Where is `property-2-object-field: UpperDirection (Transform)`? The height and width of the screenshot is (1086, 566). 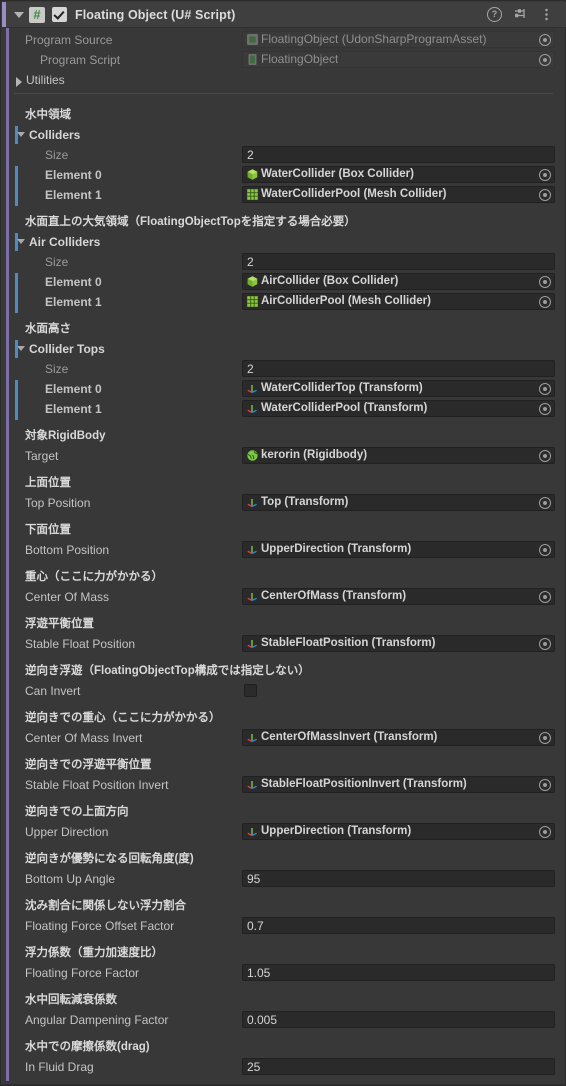
property-2-object-field: UpperDirection (Transform) is located at coordinates (398, 549).